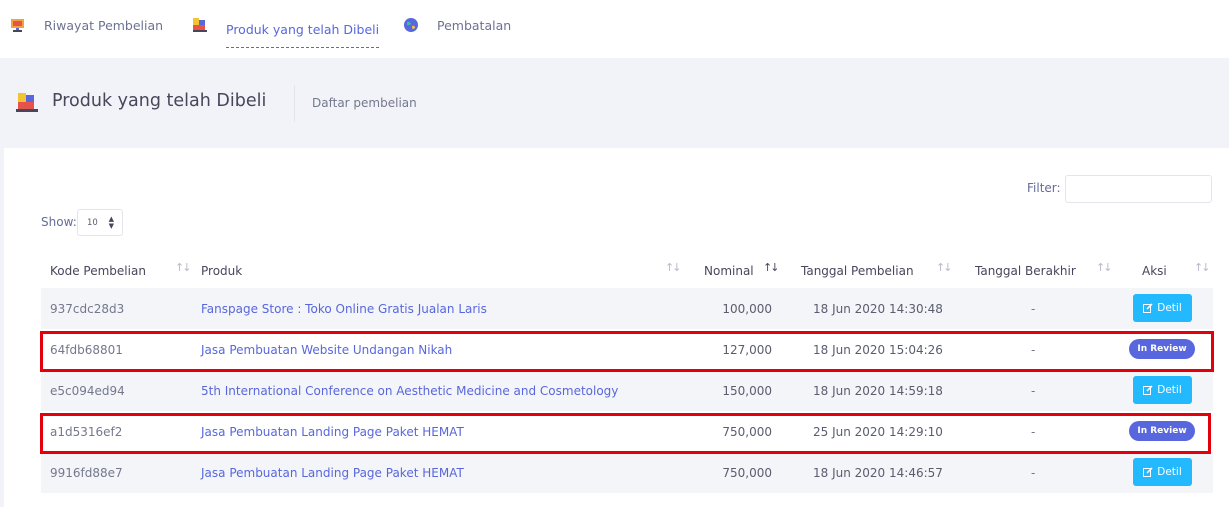 This screenshot has width=1229, height=507. What do you see at coordinates (771, 267) in the screenshot?
I see `sort-ascending-icon: ↑↓` at bounding box center [771, 267].